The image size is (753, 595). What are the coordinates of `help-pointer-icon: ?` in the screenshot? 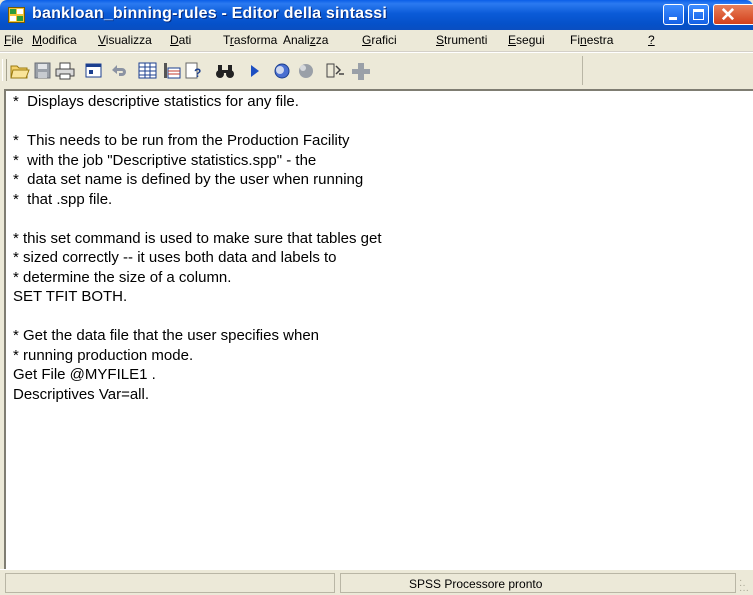 It's located at (195, 71).